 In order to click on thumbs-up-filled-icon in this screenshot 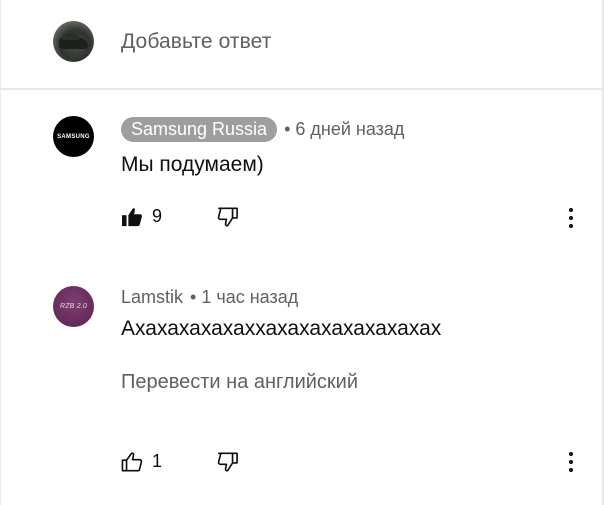, I will do `click(132, 216)`.